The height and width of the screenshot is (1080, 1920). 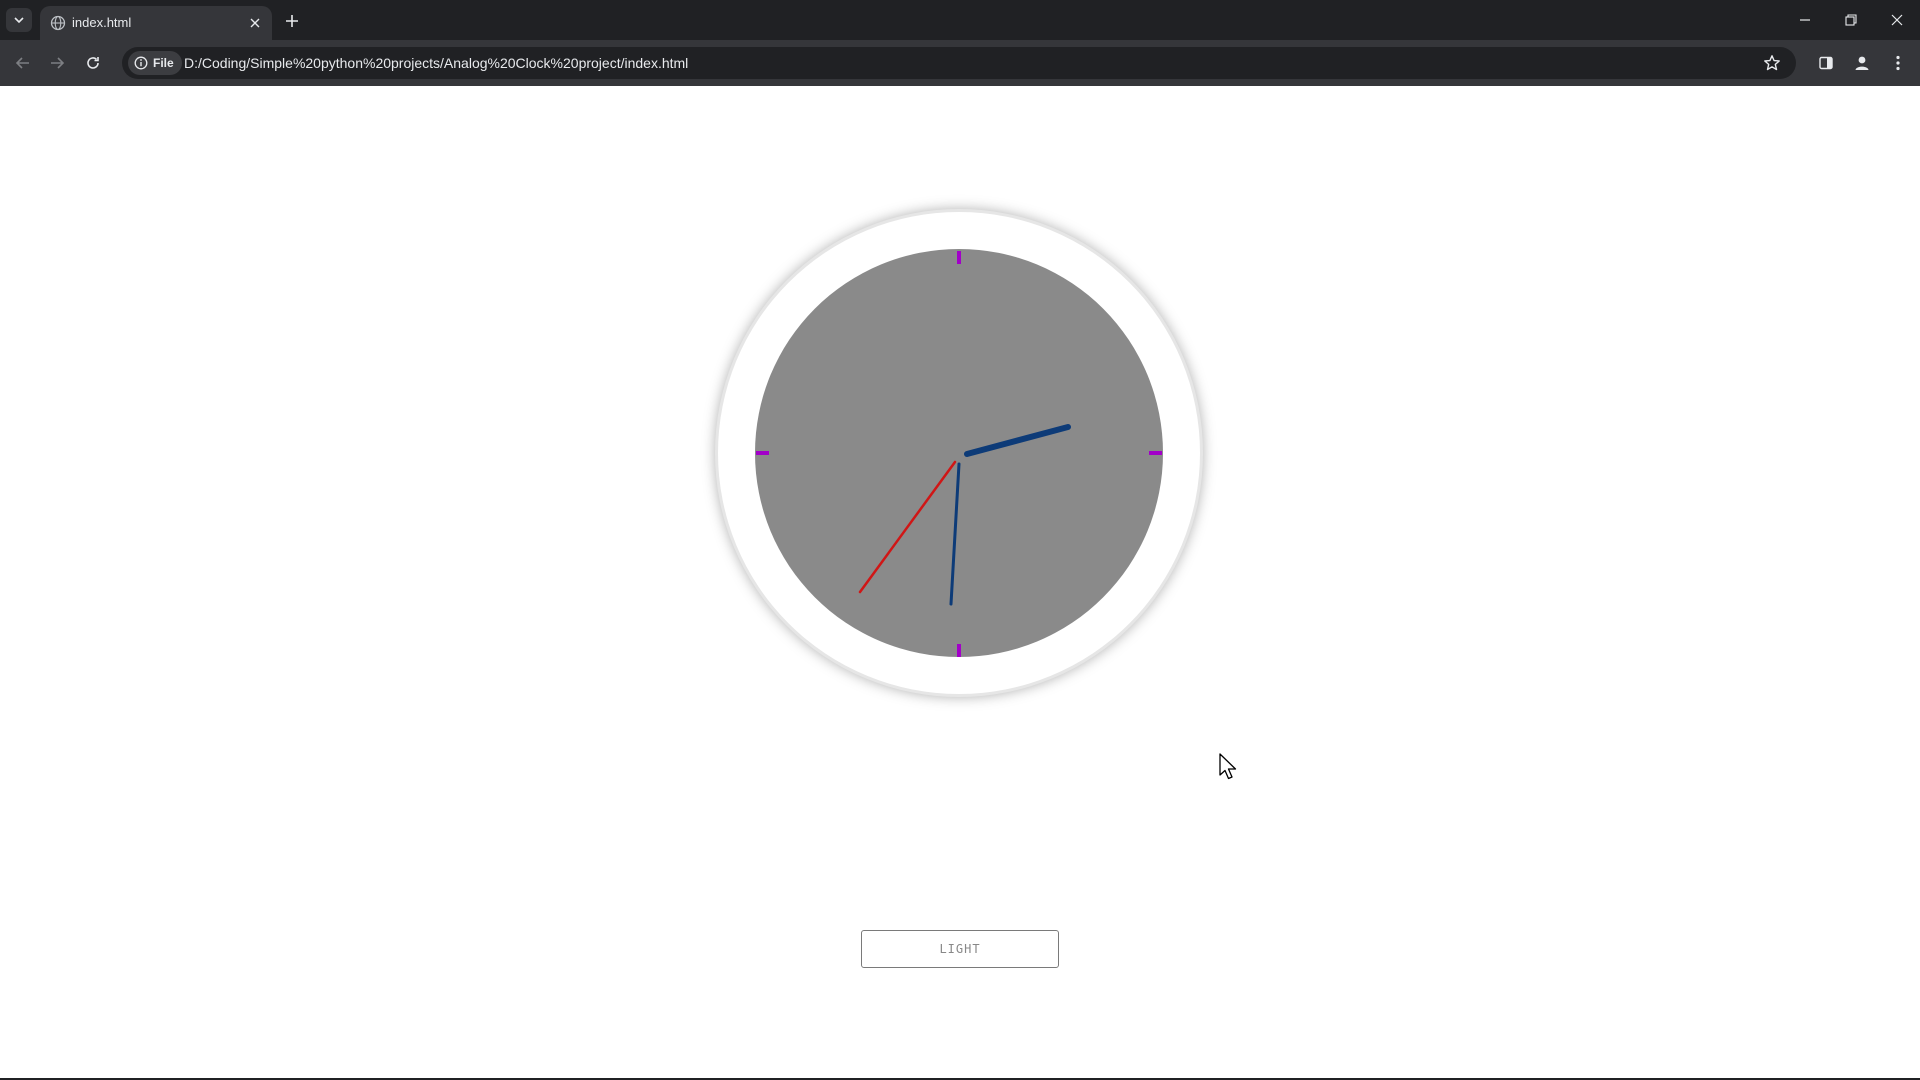 I want to click on side-panel-icon, so click(x=1826, y=63).